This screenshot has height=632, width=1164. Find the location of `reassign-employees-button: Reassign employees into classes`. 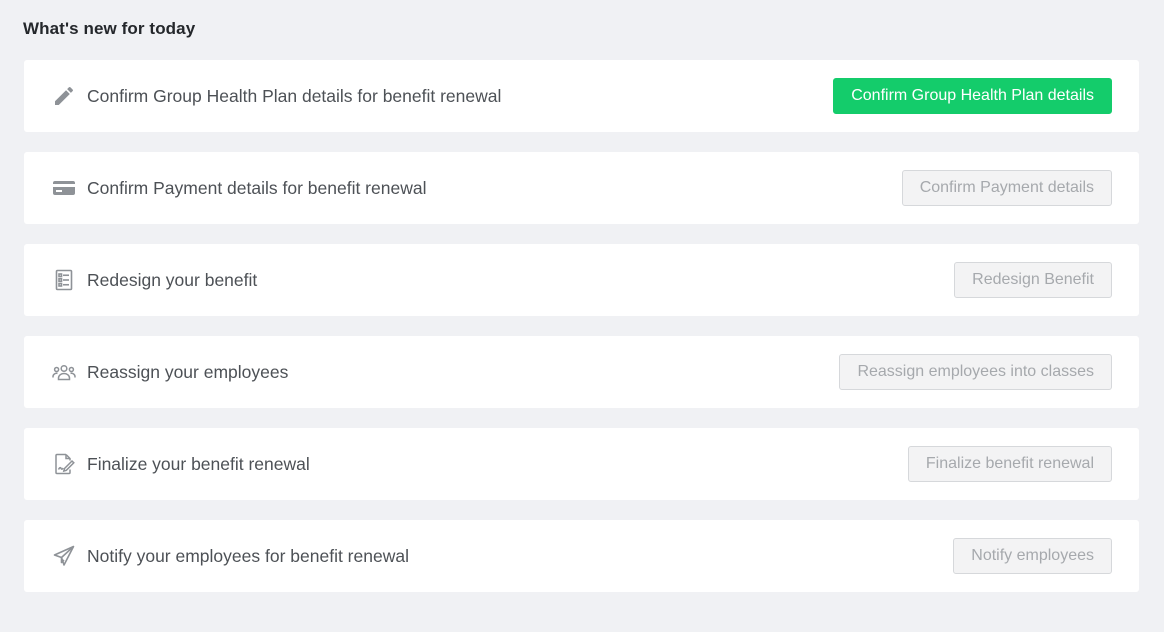

reassign-employees-button: Reassign employees into classes is located at coordinates (975, 372).